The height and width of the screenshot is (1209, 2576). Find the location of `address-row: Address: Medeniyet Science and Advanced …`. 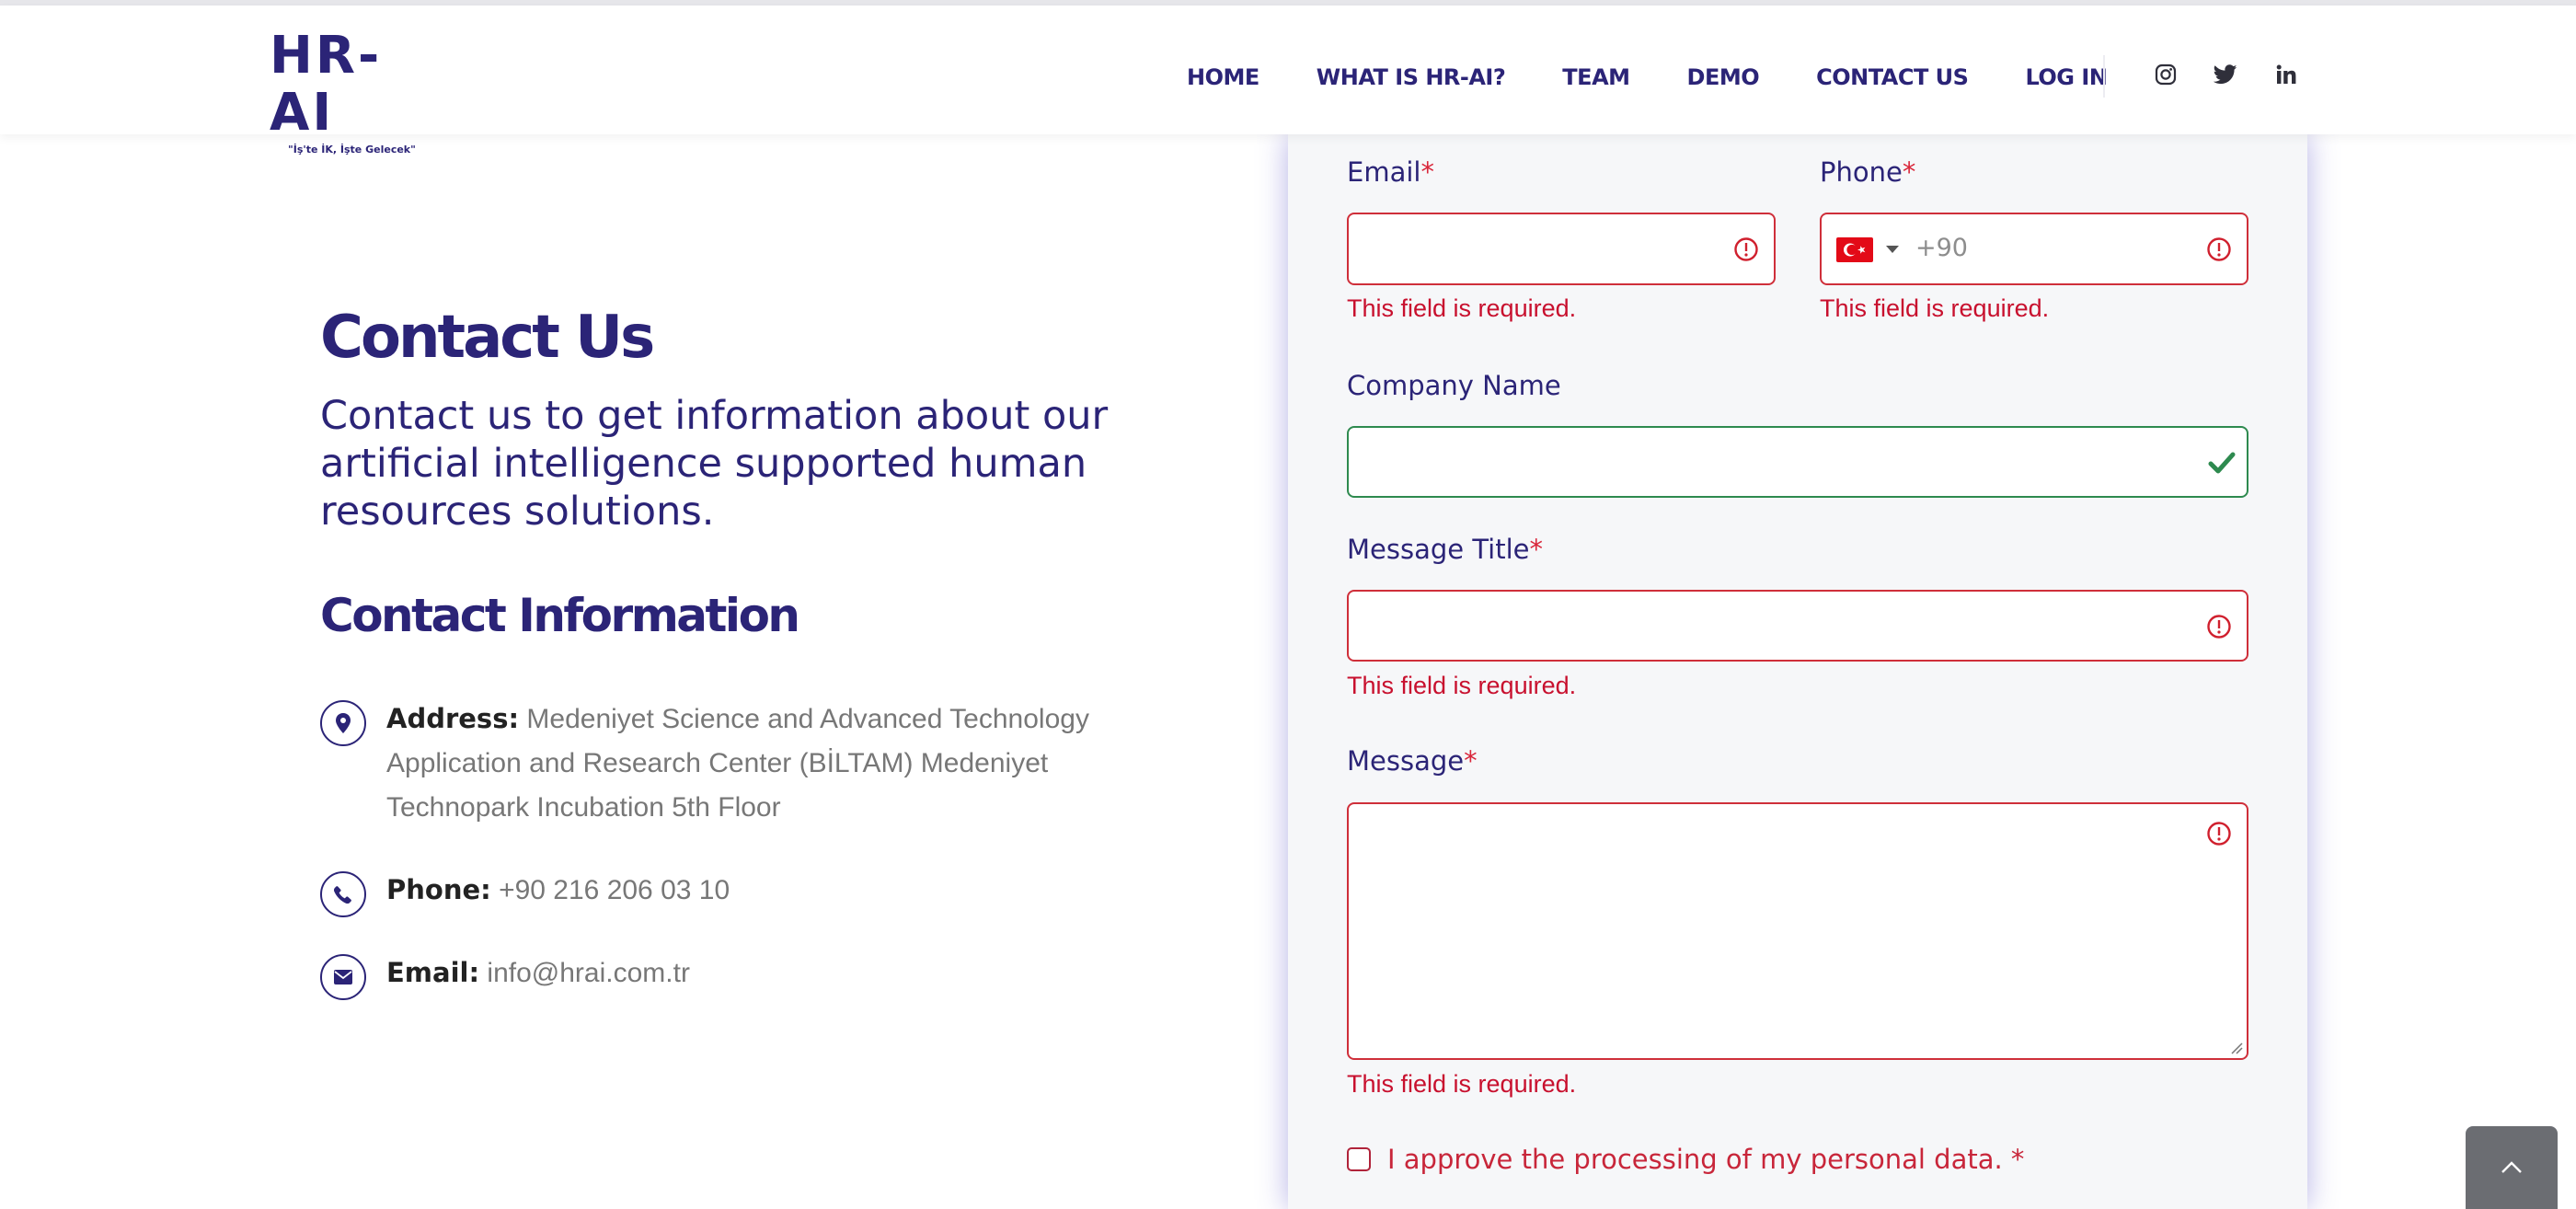

address-row: Address: Medeniyet Science and Advanced … is located at coordinates (725, 763).